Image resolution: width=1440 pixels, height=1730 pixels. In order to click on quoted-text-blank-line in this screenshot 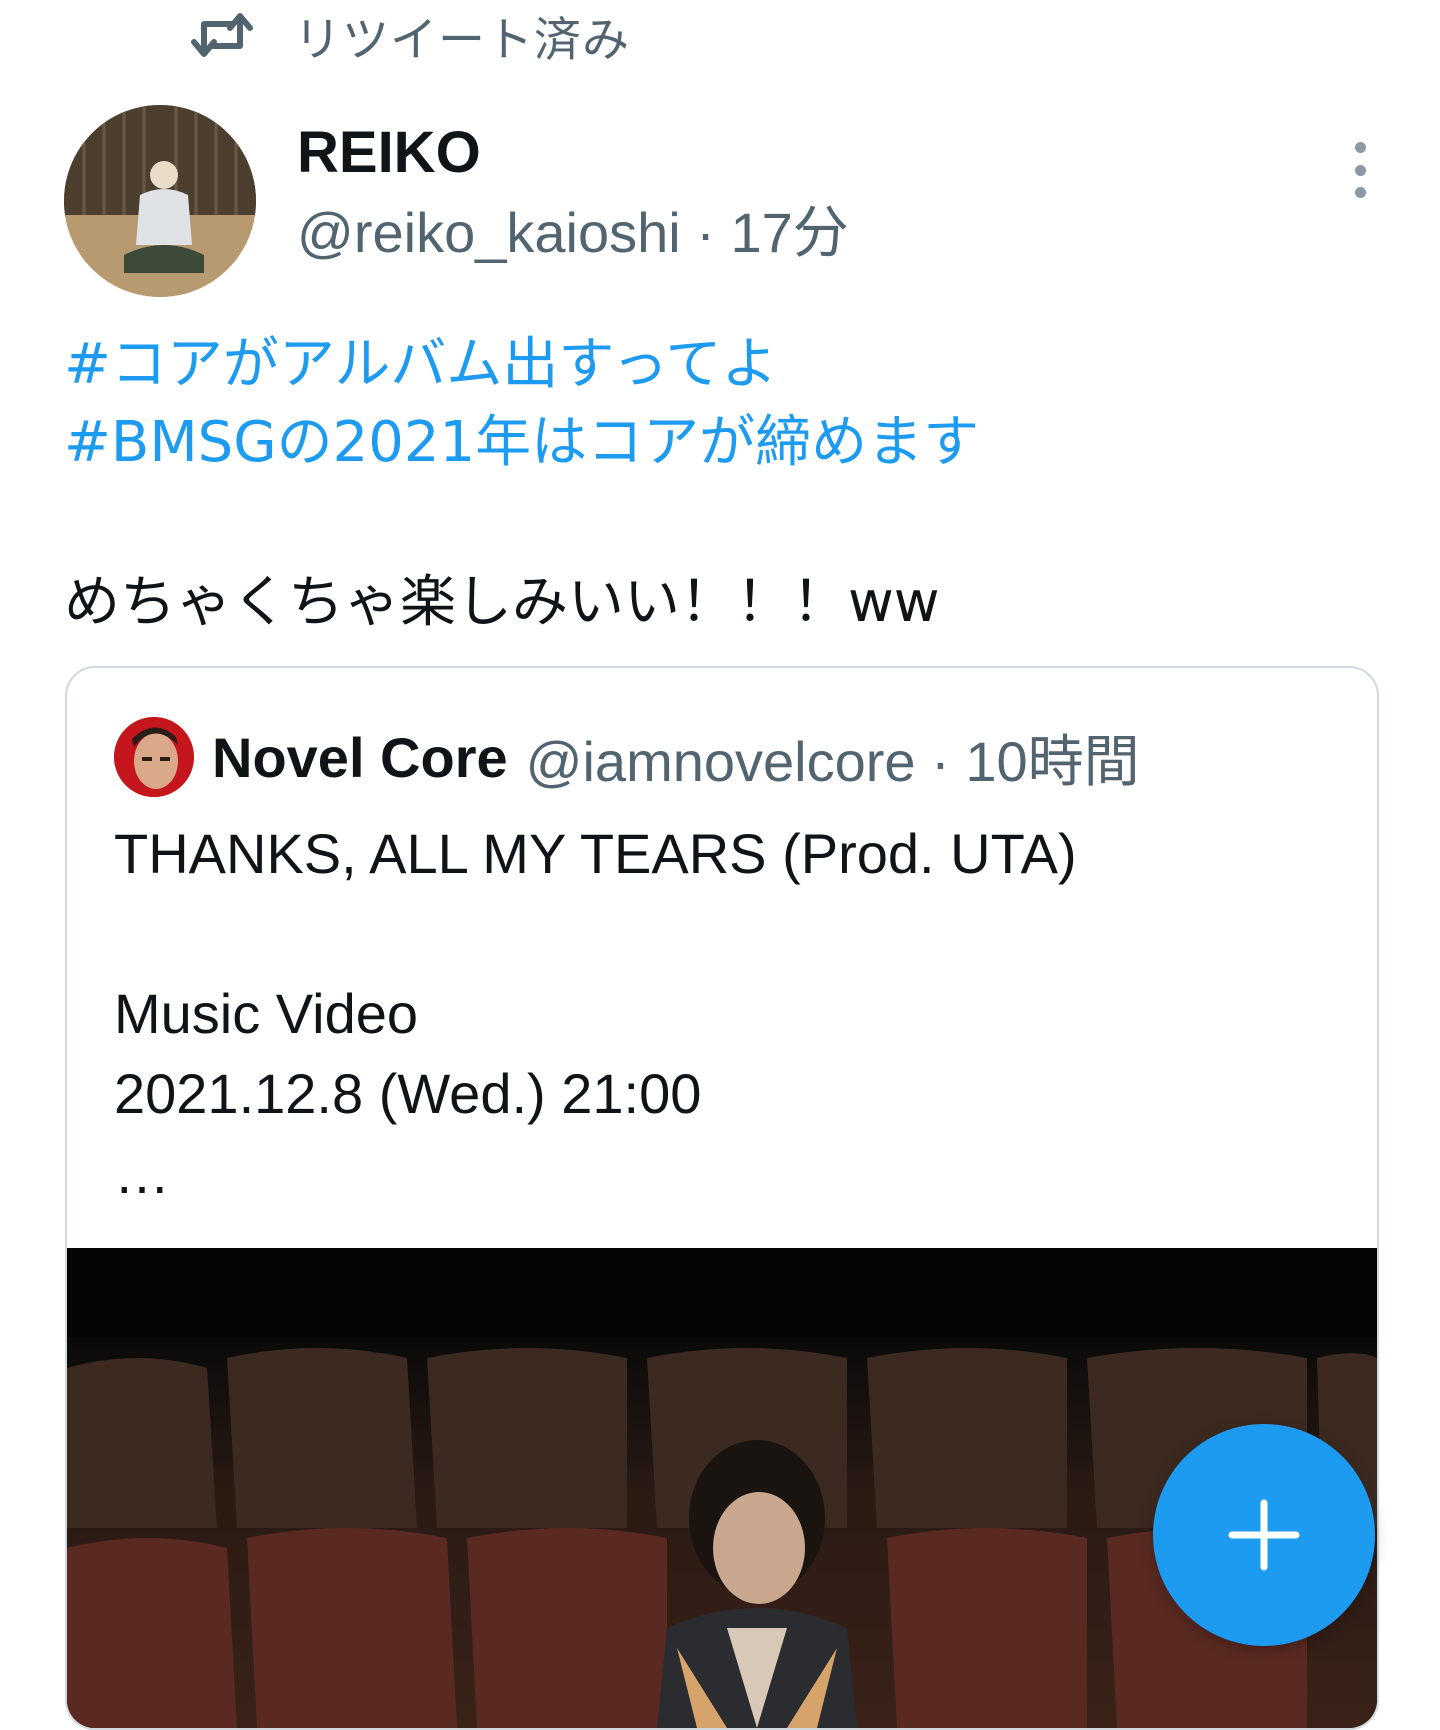, I will do `click(595, 934)`.